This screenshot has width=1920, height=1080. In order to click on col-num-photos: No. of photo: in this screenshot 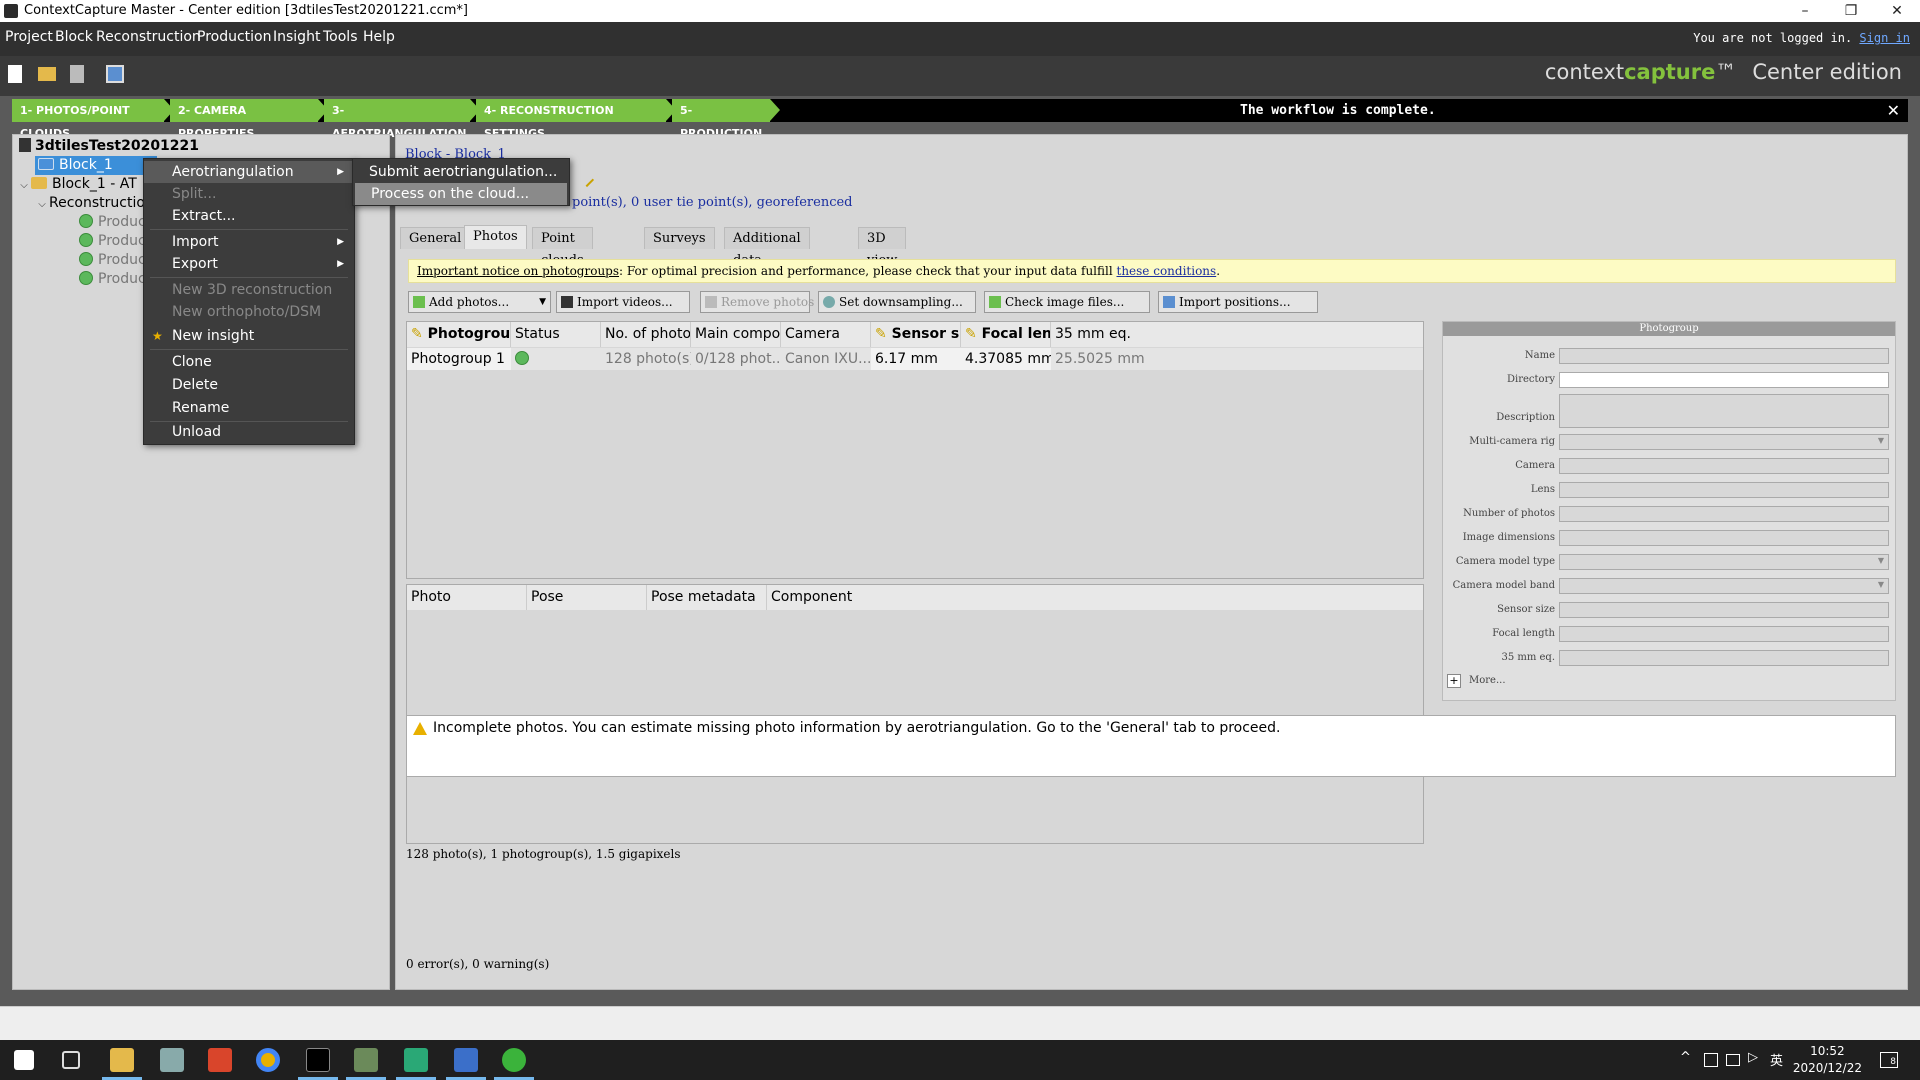, I will do `click(646, 334)`.